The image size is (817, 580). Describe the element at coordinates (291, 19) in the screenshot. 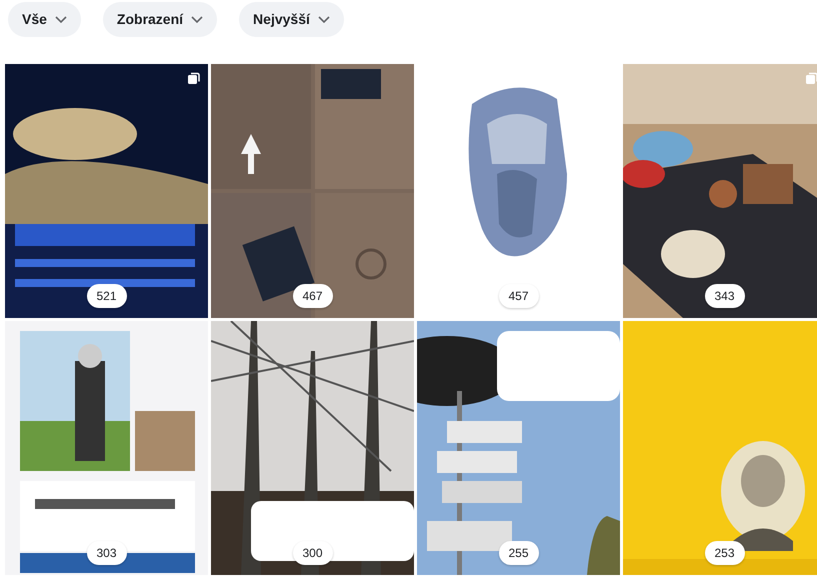

I see `filter-dropdown: Nejvyšší` at that location.